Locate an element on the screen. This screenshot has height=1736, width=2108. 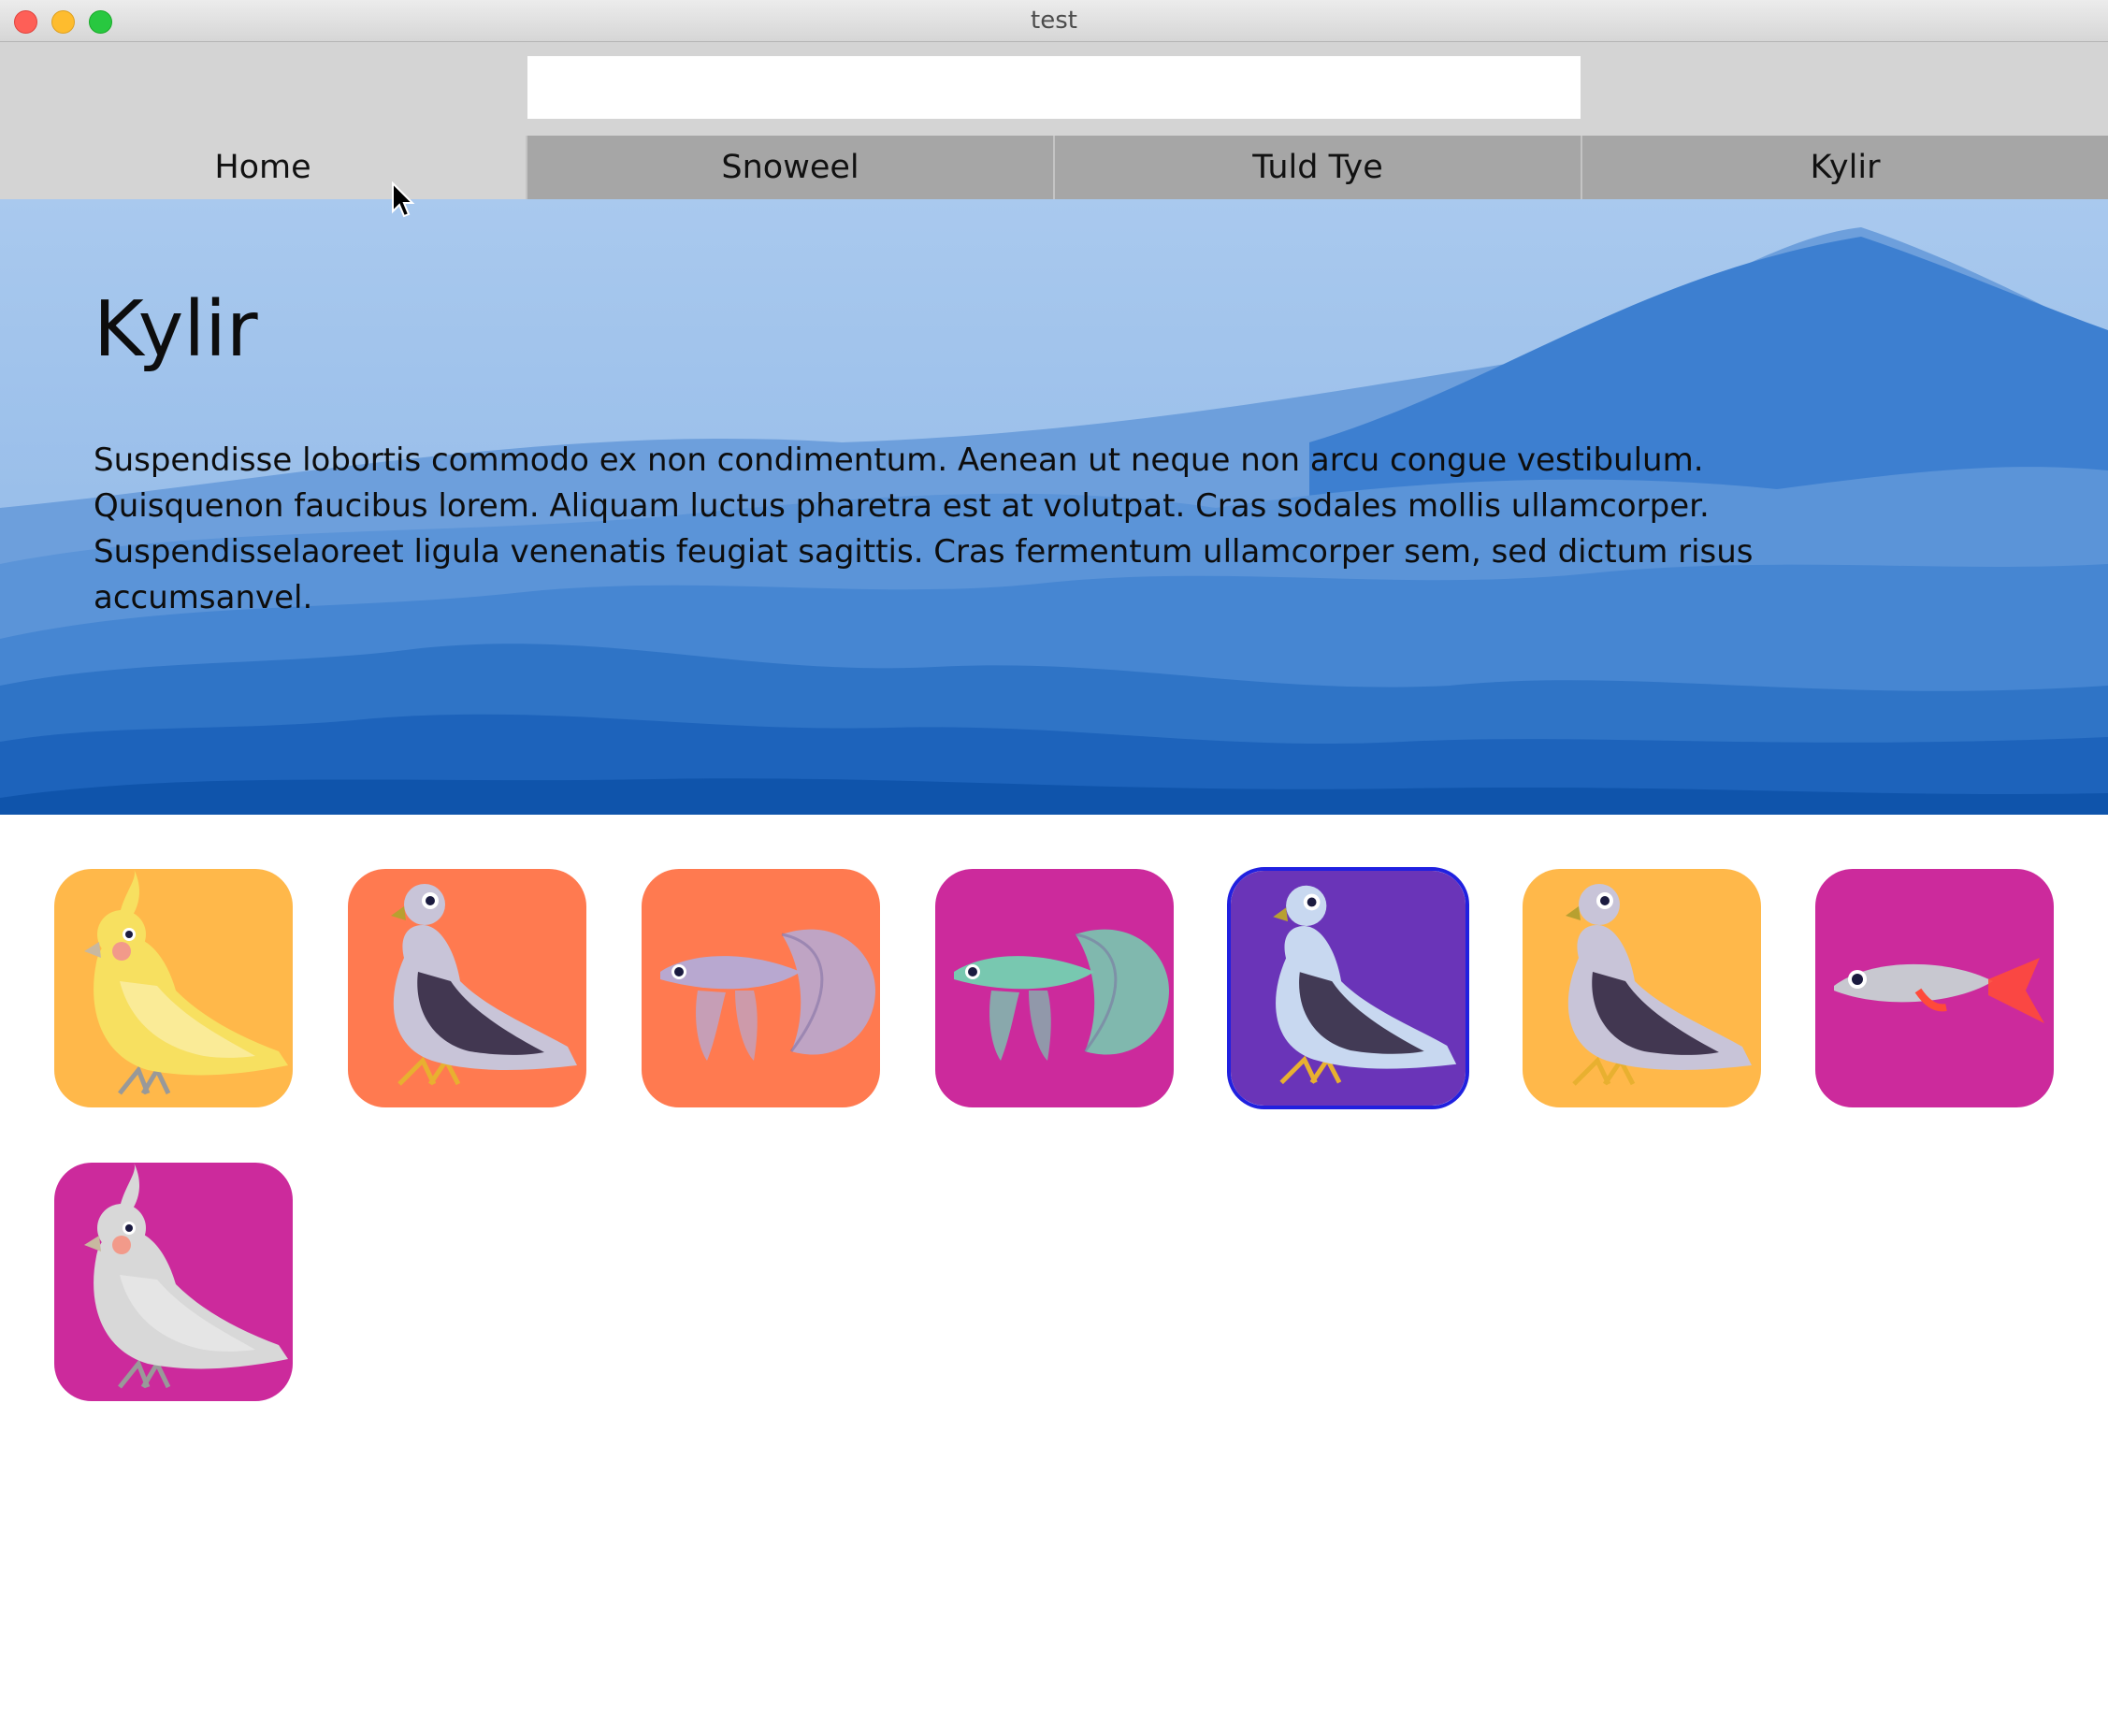
tab-snoweel: Snoweel is located at coordinates (789, 167).